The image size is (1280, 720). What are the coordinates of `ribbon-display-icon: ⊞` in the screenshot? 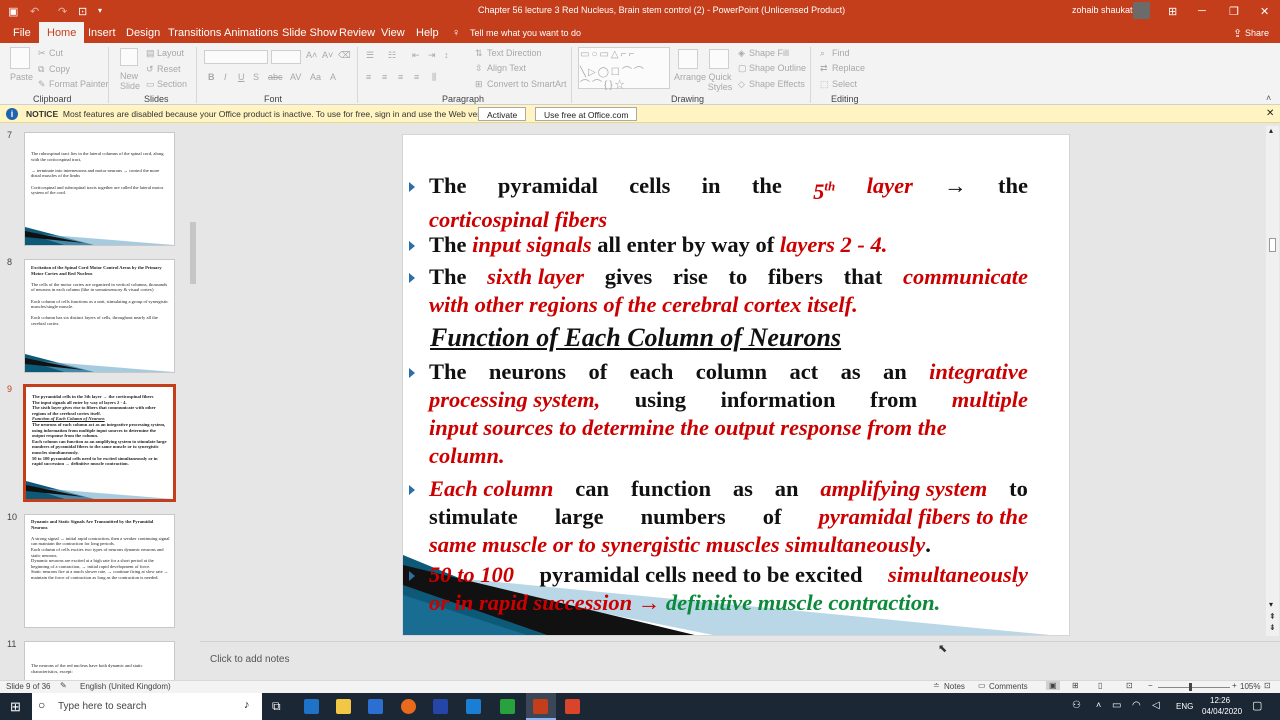 It's located at (1172, 11).